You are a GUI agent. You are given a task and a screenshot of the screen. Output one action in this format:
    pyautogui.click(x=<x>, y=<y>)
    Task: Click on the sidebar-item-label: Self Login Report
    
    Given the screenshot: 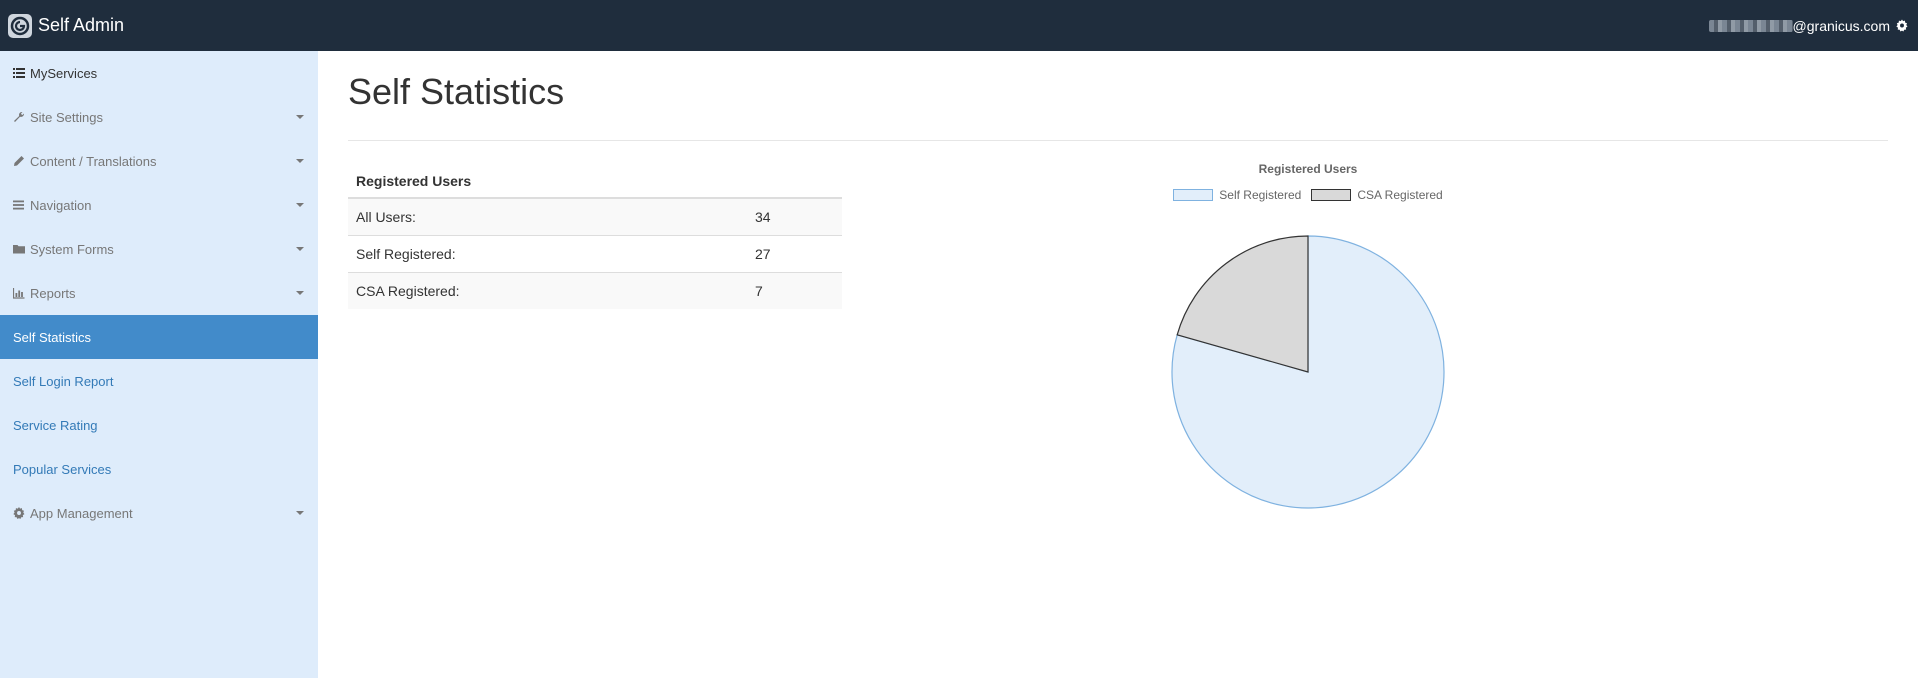 What is the action you would take?
    pyautogui.click(x=63, y=381)
    